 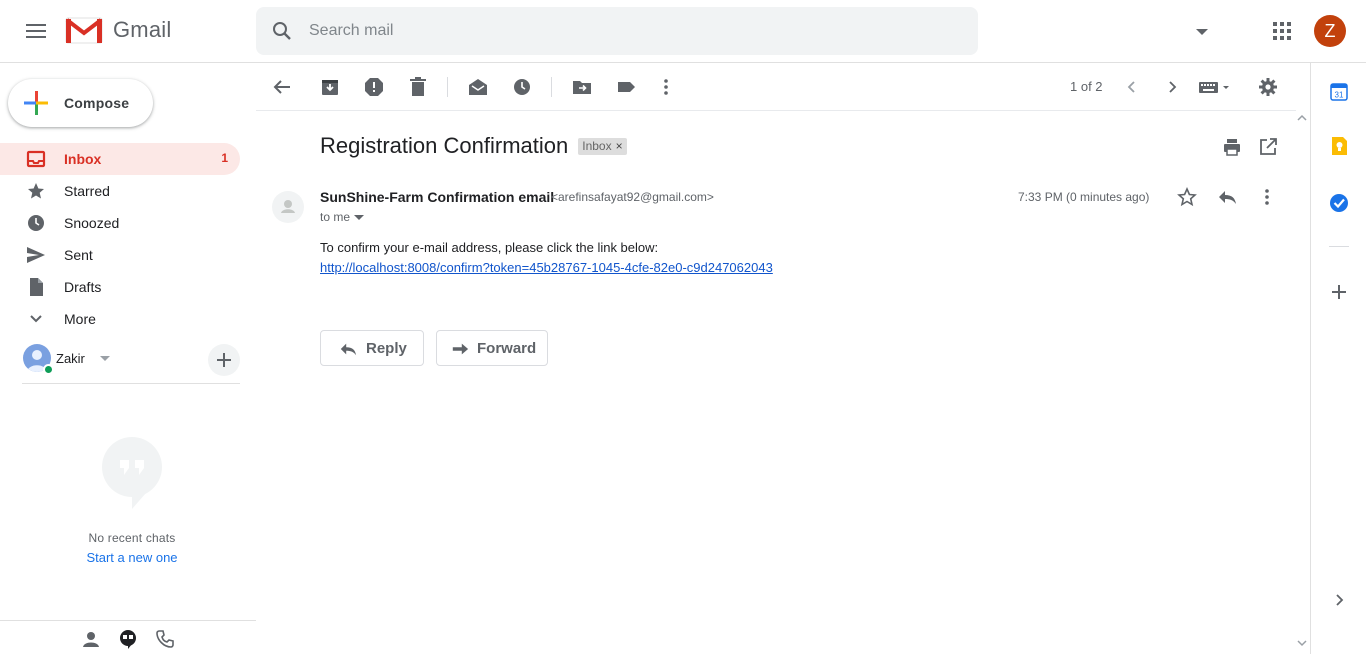 I want to click on scroll-up-icon, so click(x=1302, y=118).